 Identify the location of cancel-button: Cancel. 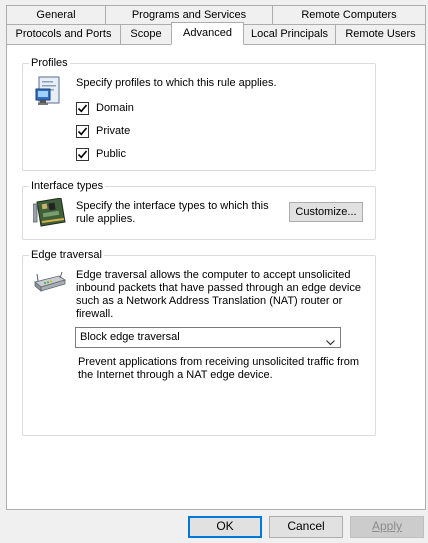
(306, 527).